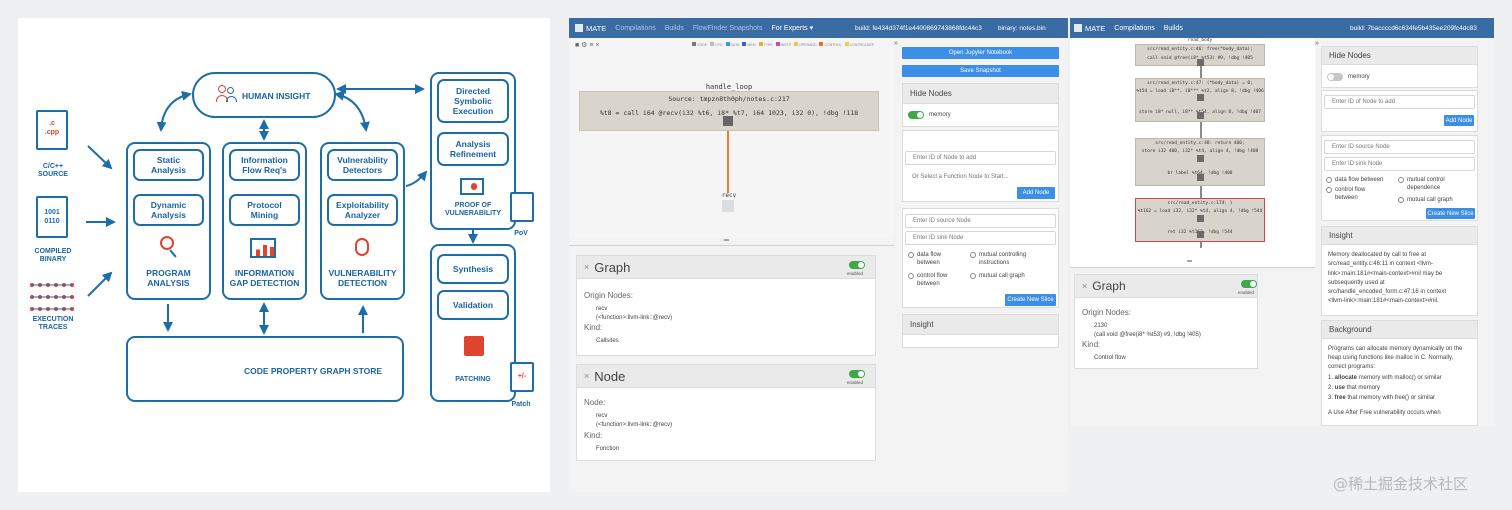 This screenshot has width=1512, height=510. I want to click on canvas-tools: ■ ⚙ ≡ ×, so click(587, 45).